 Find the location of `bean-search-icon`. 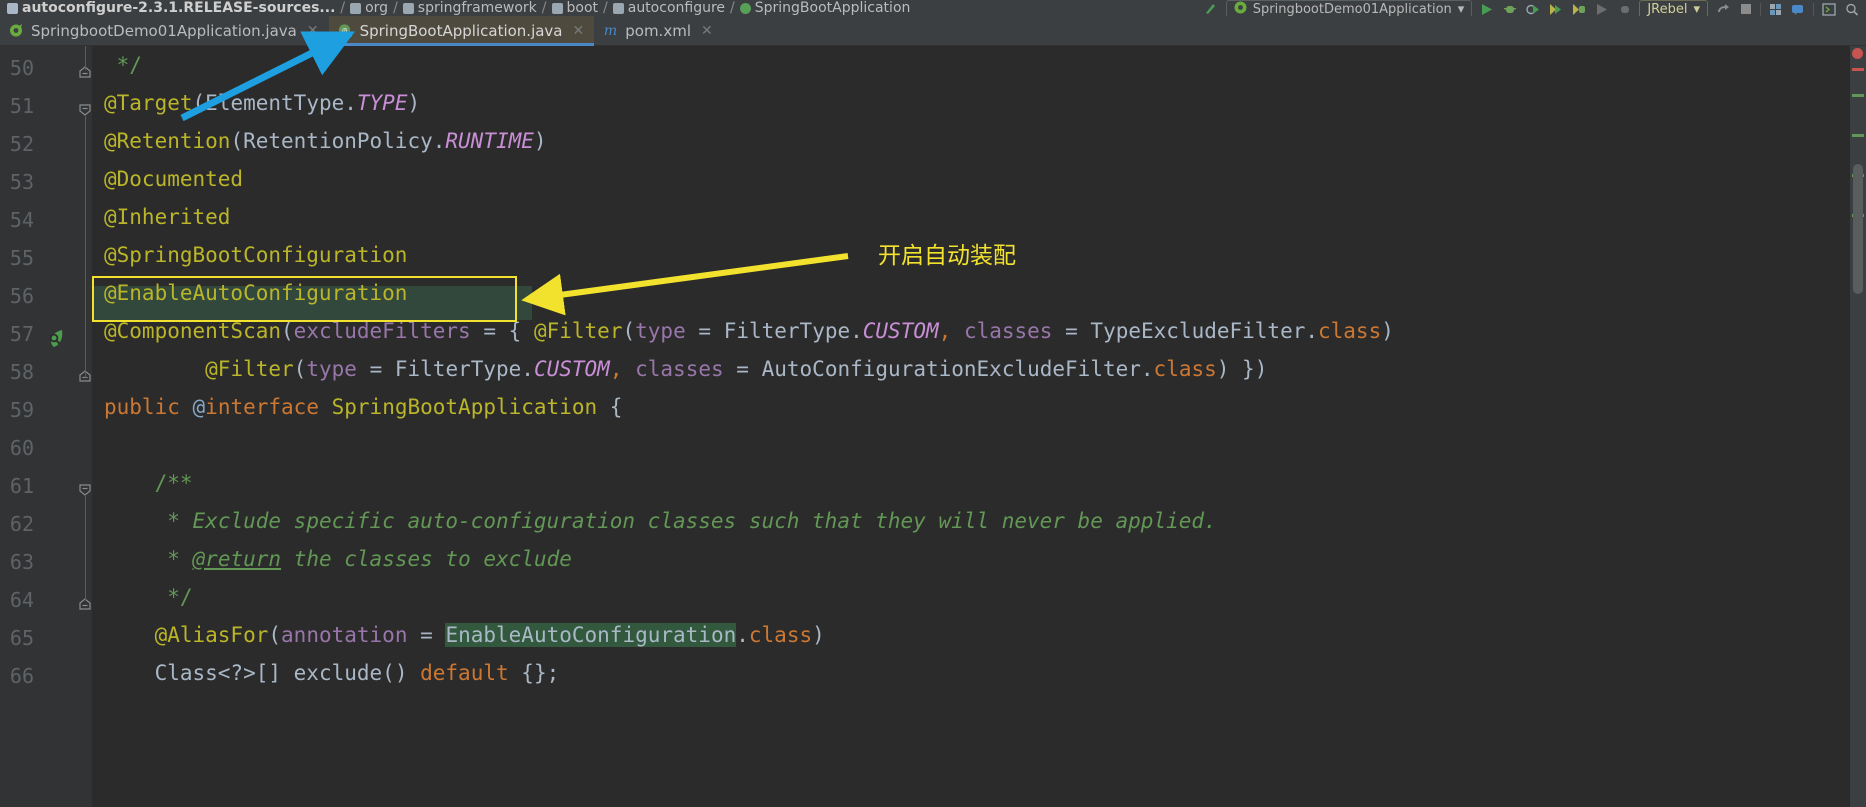

bean-search-icon is located at coordinates (56, 338).